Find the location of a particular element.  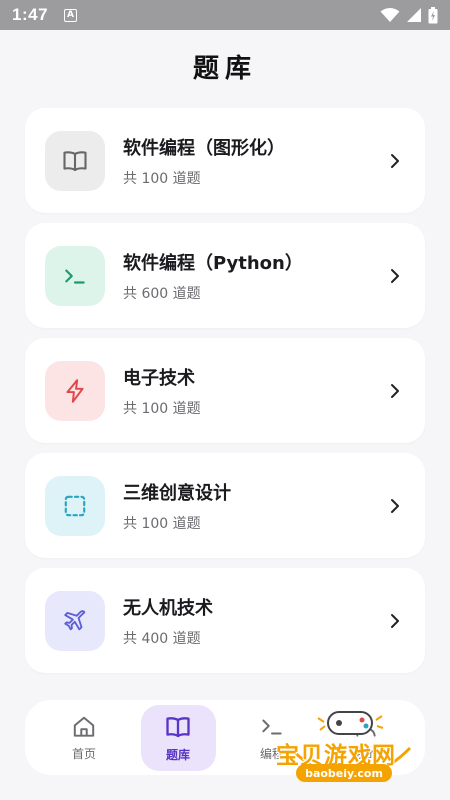

card-title: 软件编程（Python） is located at coordinates (213, 263).